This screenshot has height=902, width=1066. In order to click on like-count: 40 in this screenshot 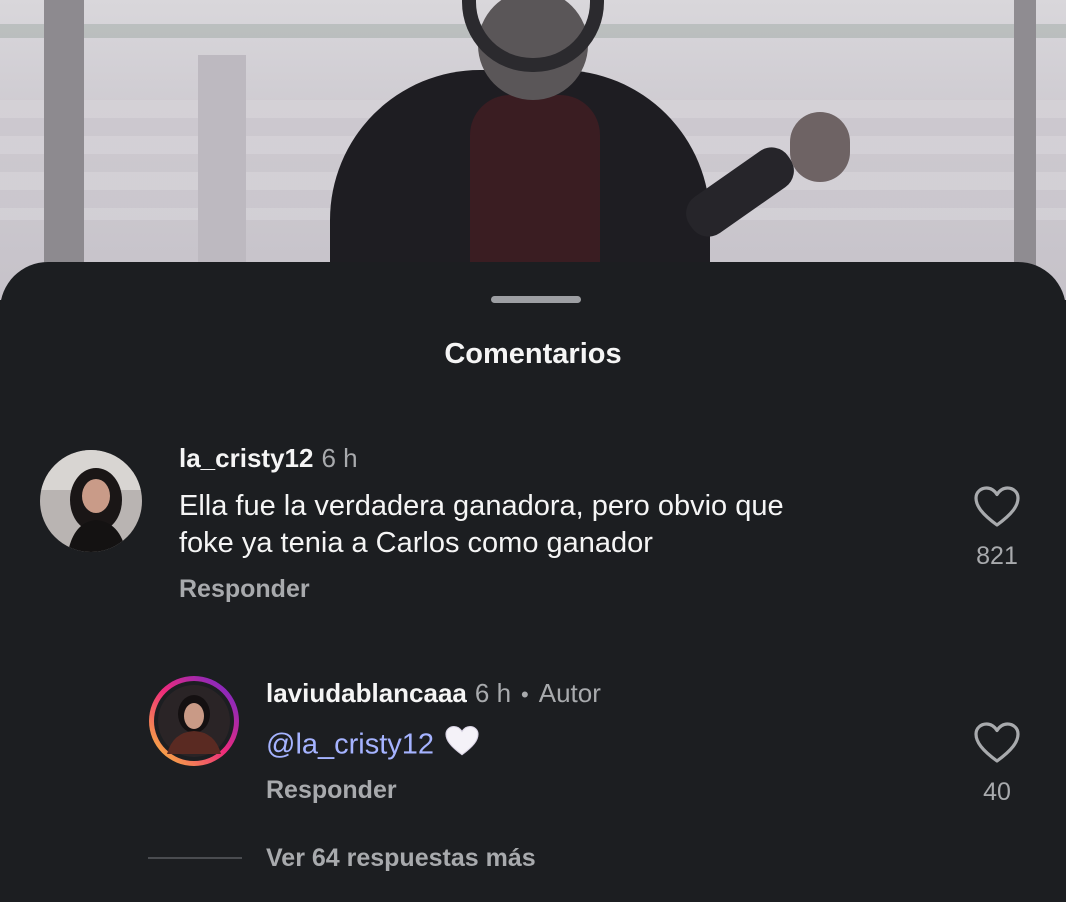, I will do `click(997, 792)`.